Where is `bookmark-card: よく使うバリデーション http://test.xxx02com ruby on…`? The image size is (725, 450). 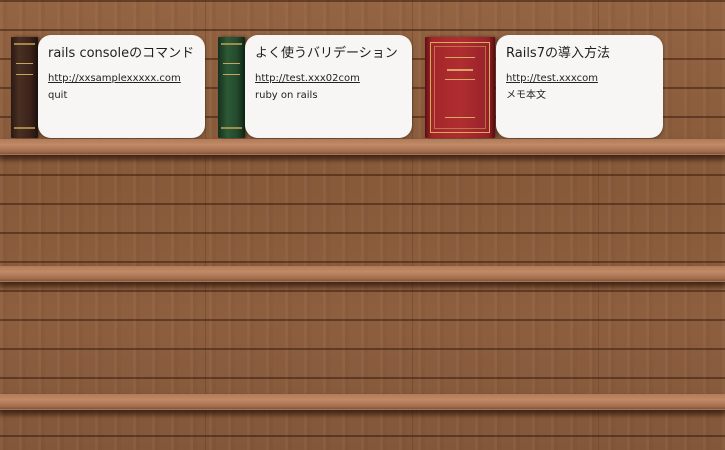
bookmark-card: よく使うバリデーション http://test.xxx02com ruby on… is located at coordinates (328, 86).